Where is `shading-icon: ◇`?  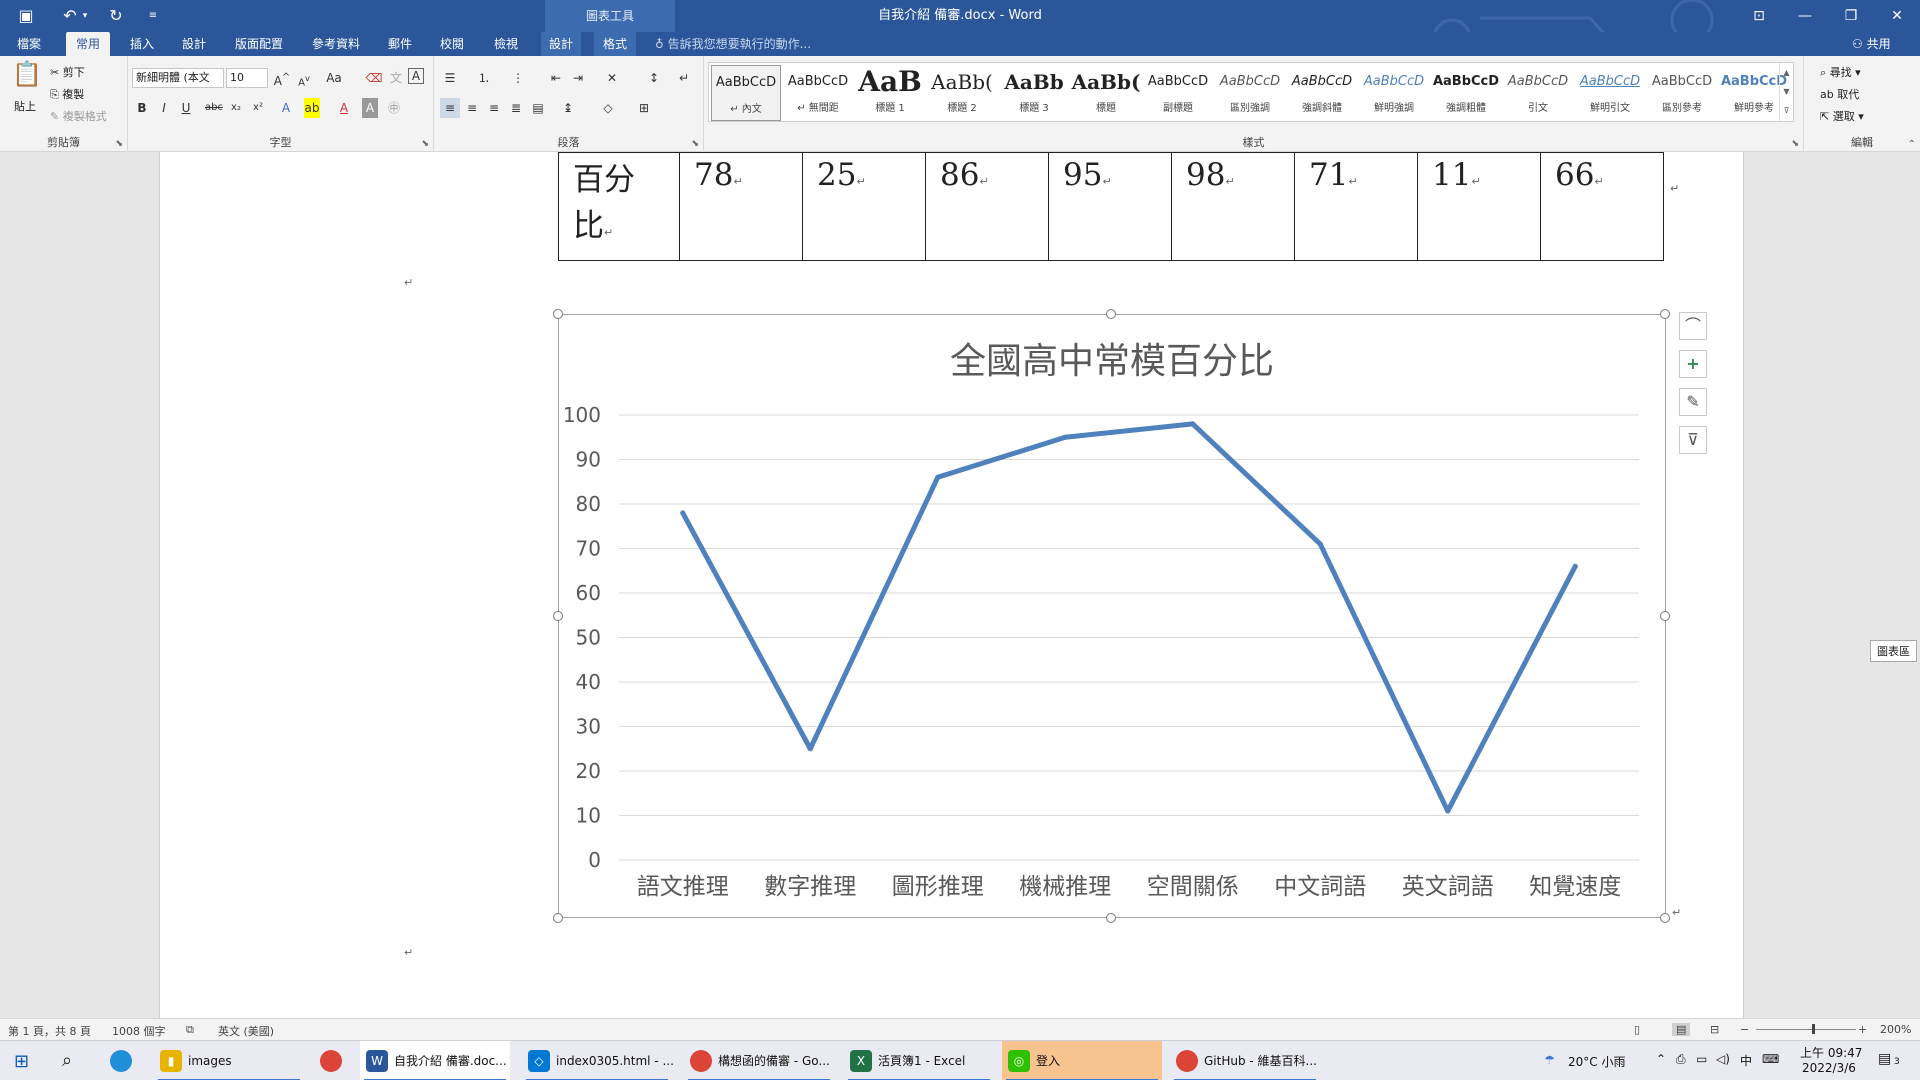
shading-icon: ◇ is located at coordinates (608, 108).